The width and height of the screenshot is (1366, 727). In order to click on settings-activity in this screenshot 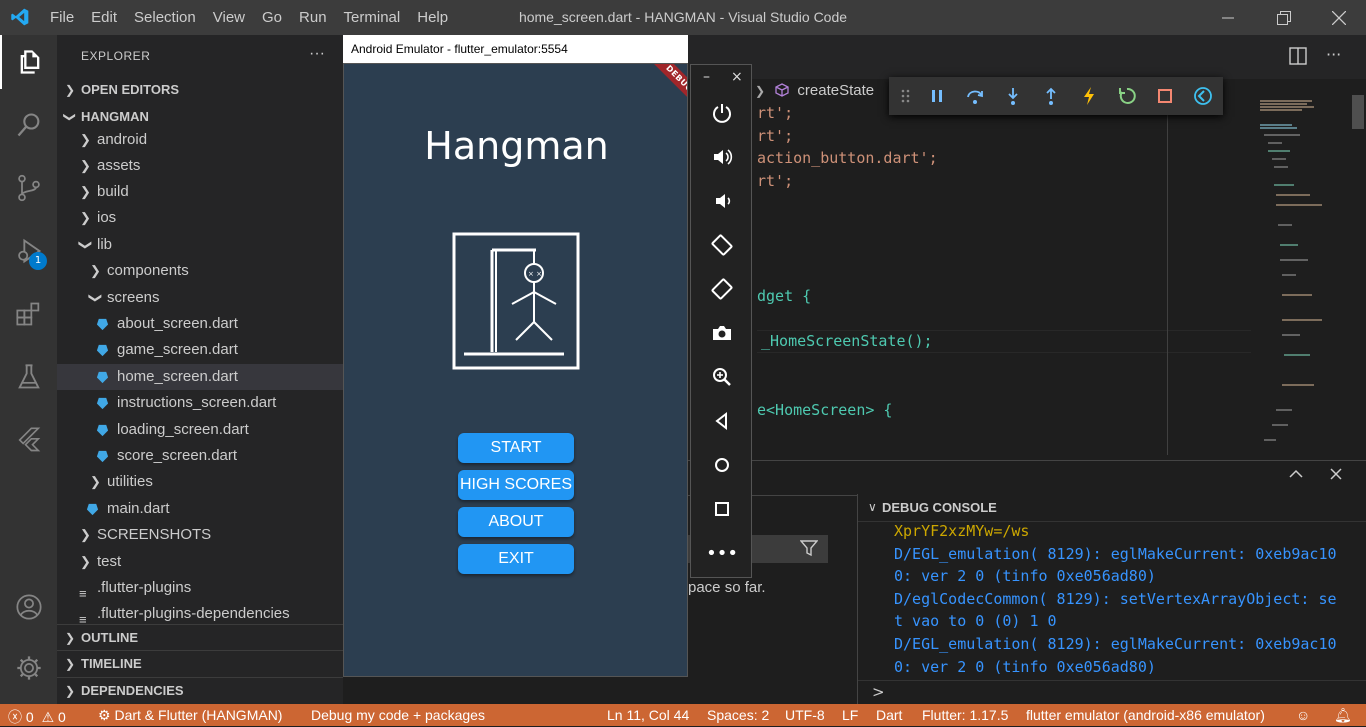, I will do `click(28, 668)`.